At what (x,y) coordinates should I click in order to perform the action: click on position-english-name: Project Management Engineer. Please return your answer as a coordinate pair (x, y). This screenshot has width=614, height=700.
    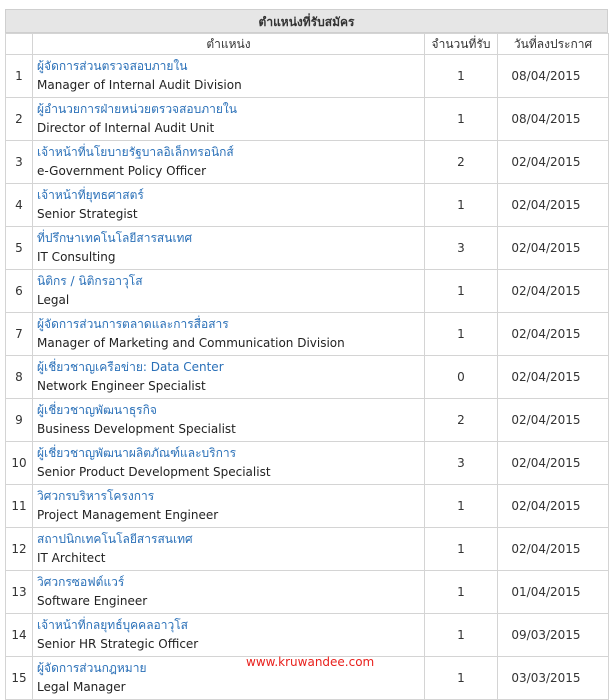
    Looking at the image, I should click on (128, 515).